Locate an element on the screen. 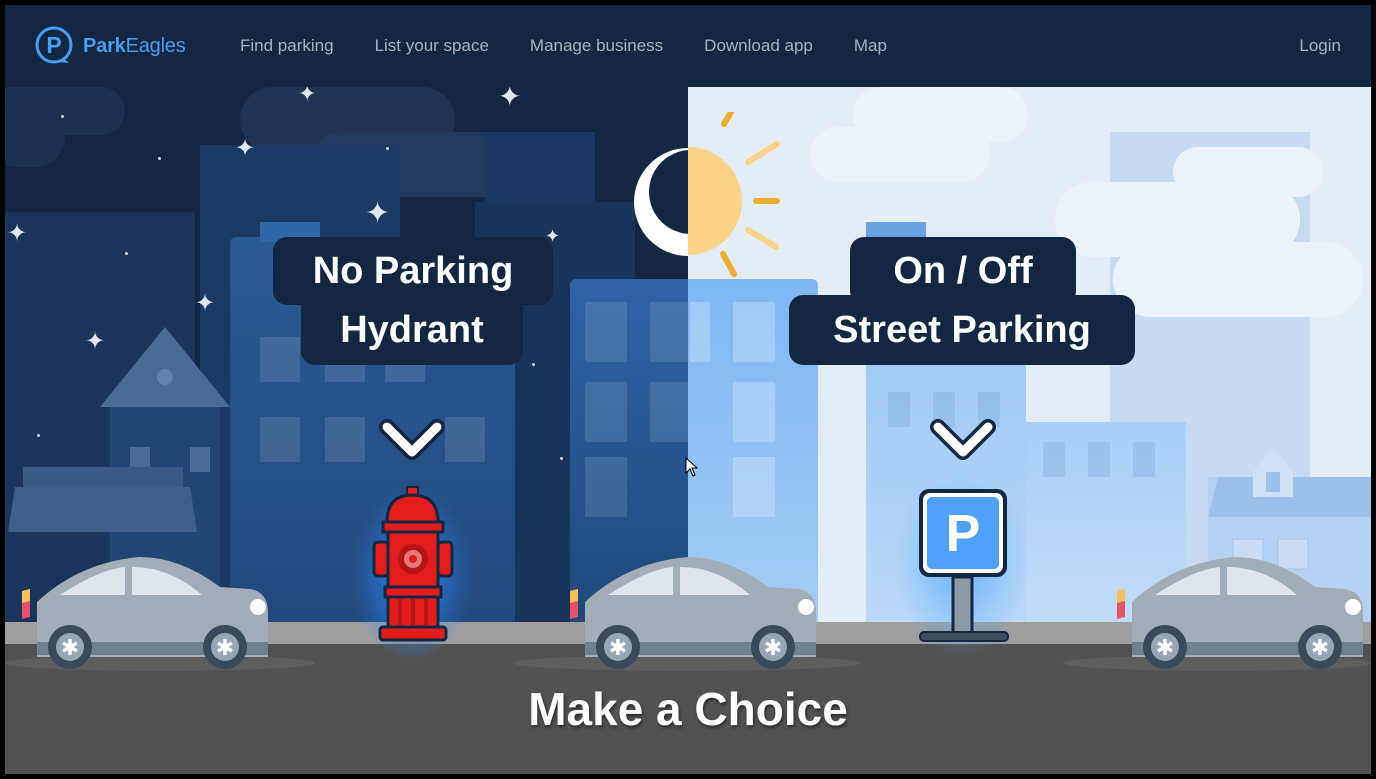 The image size is (1376, 779). nav-link-list-your-space: List your space is located at coordinates (432, 46).